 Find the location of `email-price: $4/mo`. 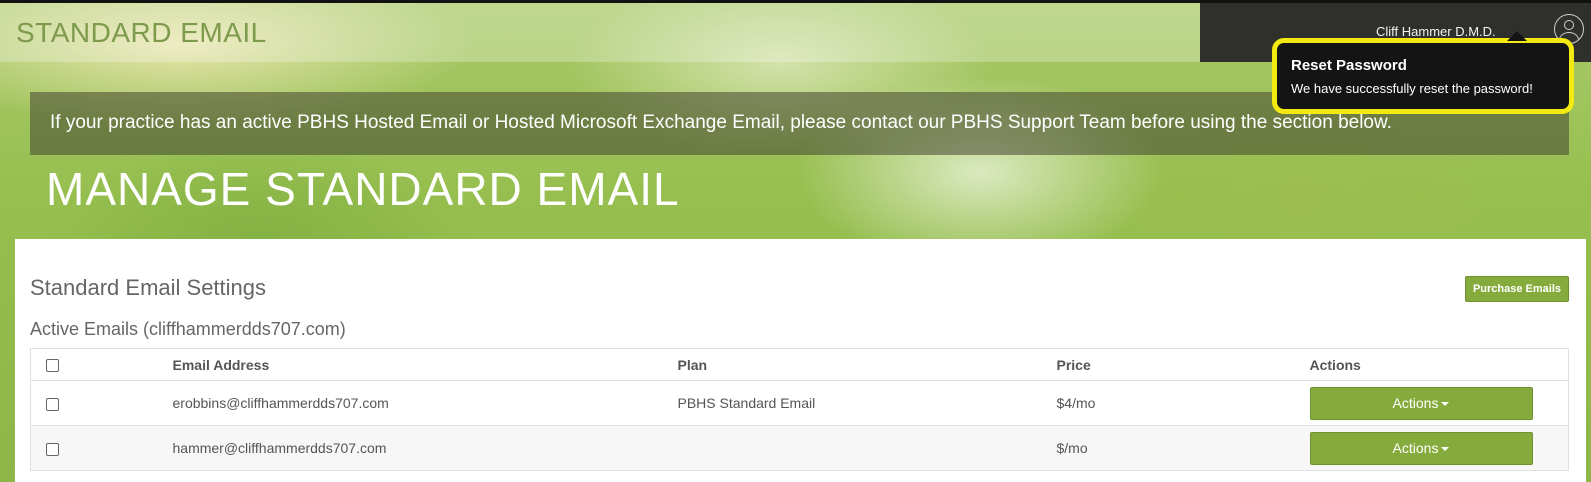

email-price: $4/mo is located at coordinates (1183, 403).